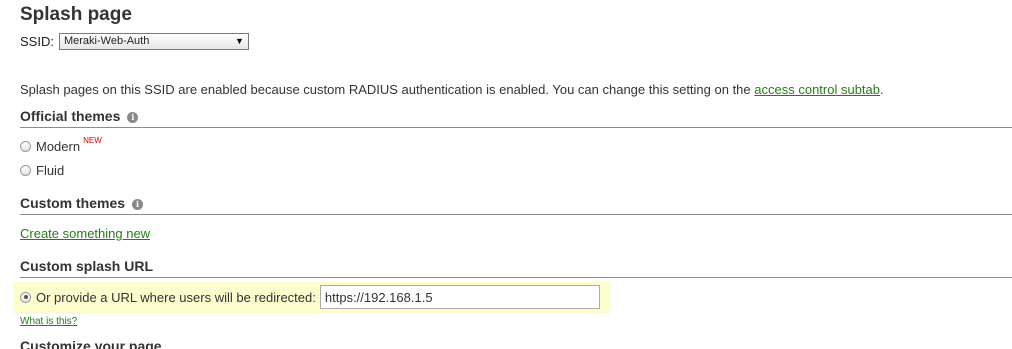 The height and width of the screenshot is (349, 1012). Describe the element at coordinates (459, 297) in the screenshot. I see `custom-url-input` at that location.